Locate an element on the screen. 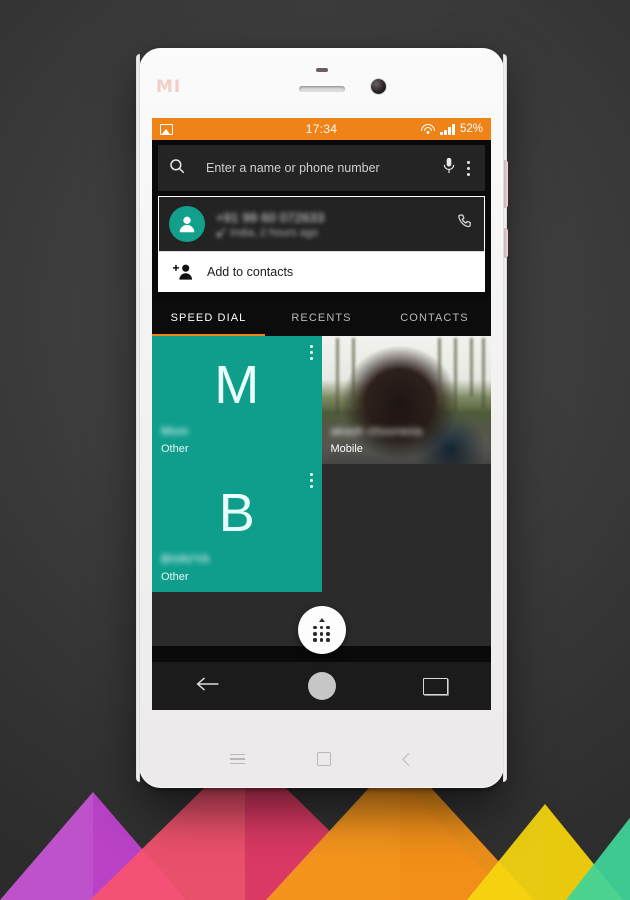 The image size is (630, 900). speed-dial-tile: akash chourasia Mobile is located at coordinates (406, 400).